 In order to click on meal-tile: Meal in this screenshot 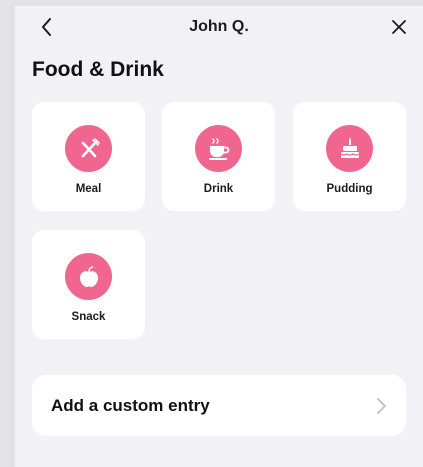, I will do `click(88, 156)`.